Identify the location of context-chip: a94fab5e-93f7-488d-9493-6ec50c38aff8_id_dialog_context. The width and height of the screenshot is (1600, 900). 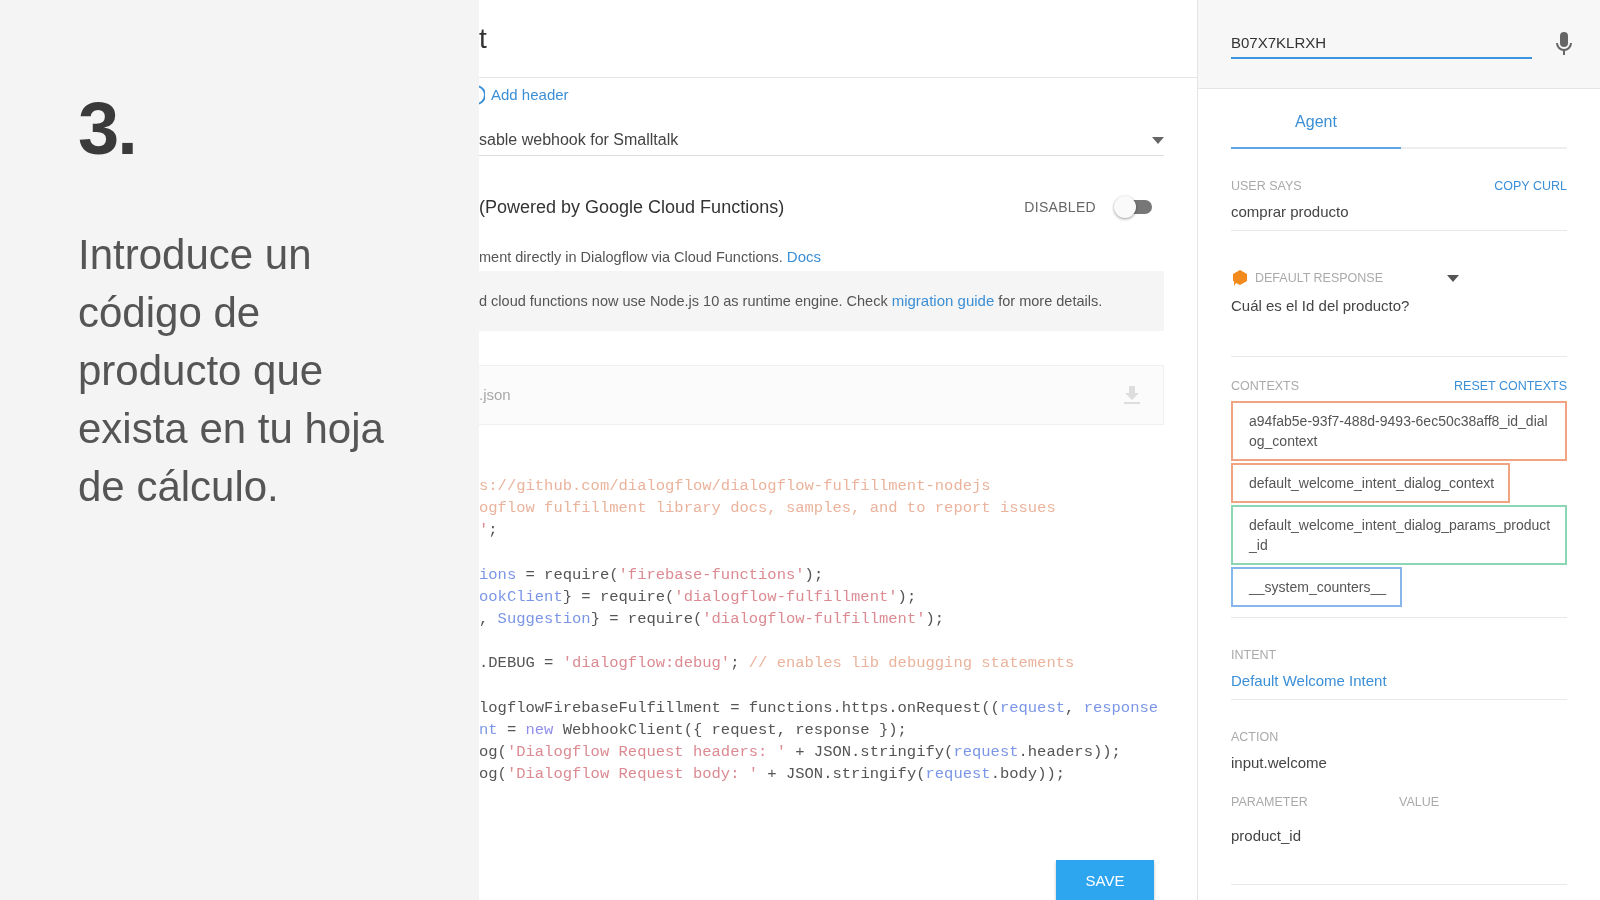
(1399, 431).